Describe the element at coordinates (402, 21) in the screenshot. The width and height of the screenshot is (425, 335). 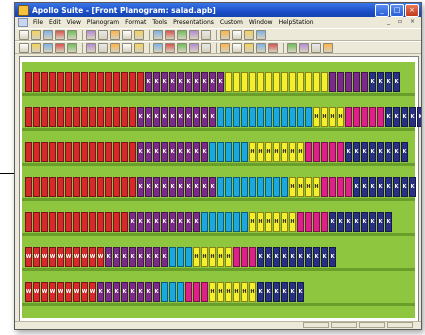
I see `document-window-controls: _ ▫ ×` at that location.